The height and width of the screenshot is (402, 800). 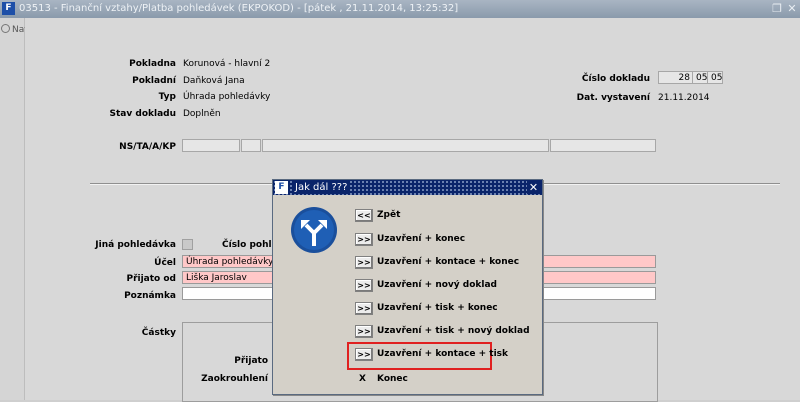 I want to click on konec-button: X, so click(x=362, y=379).